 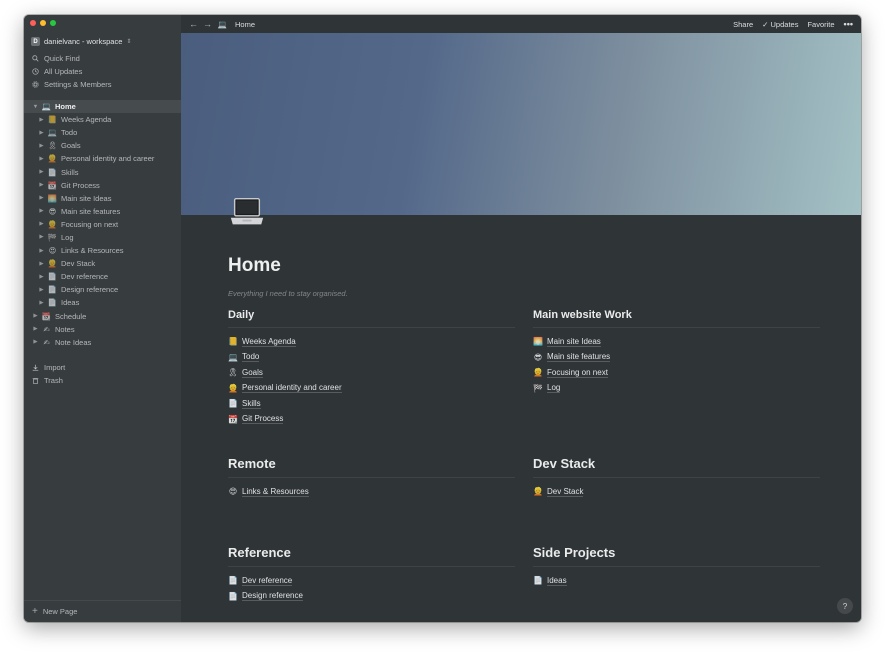 I want to click on sidebar-item-label: Focusing on next, so click(x=90, y=224).